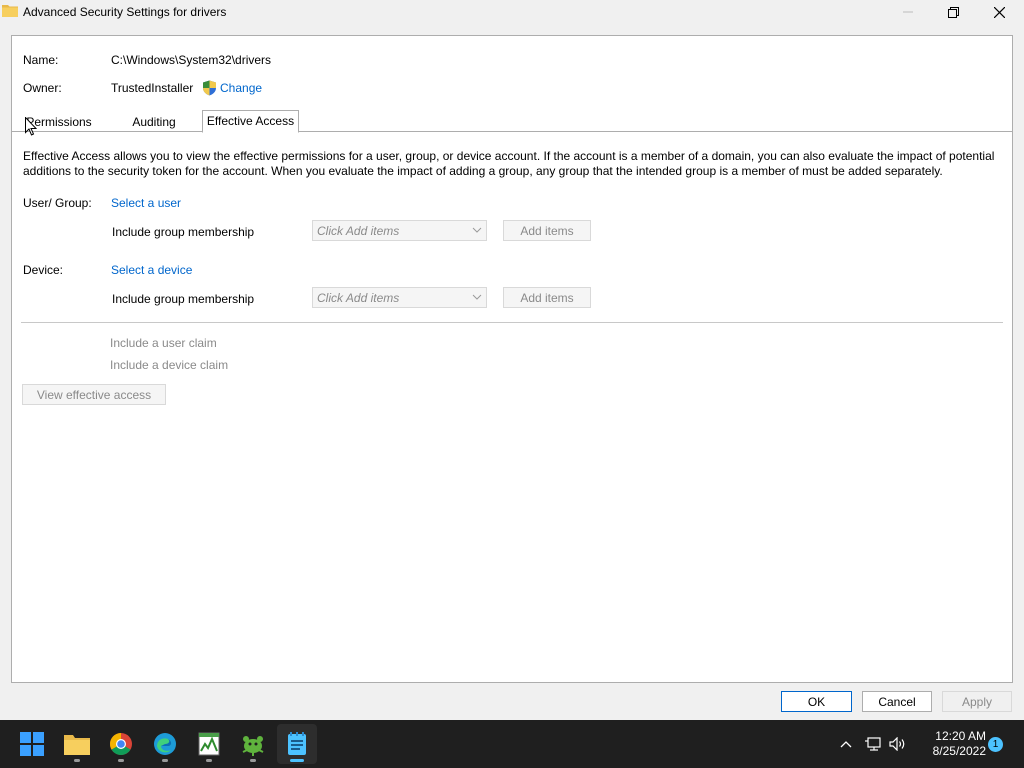 The width and height of the screenshot is (1024, 768). I want to click on taskbar: 12:20 AM 8/25/2022, so click(512, 744).